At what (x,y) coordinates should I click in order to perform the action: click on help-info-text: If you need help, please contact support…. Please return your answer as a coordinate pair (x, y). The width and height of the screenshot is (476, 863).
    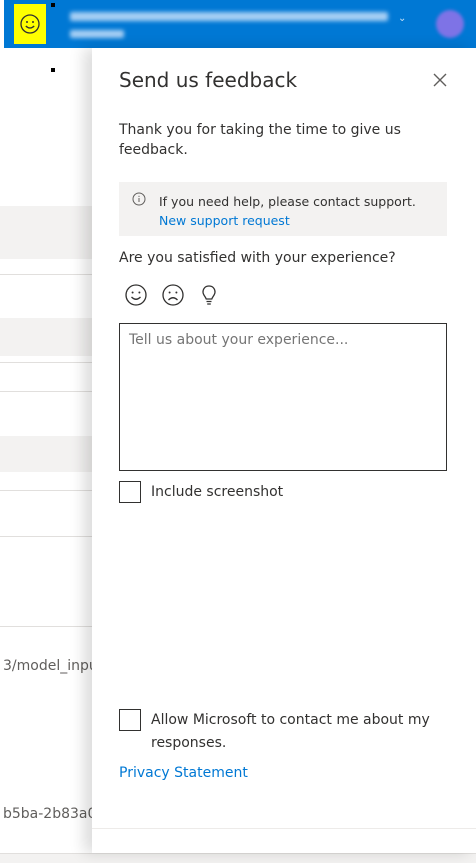
    Looking at the image, I should click on (301, 211).